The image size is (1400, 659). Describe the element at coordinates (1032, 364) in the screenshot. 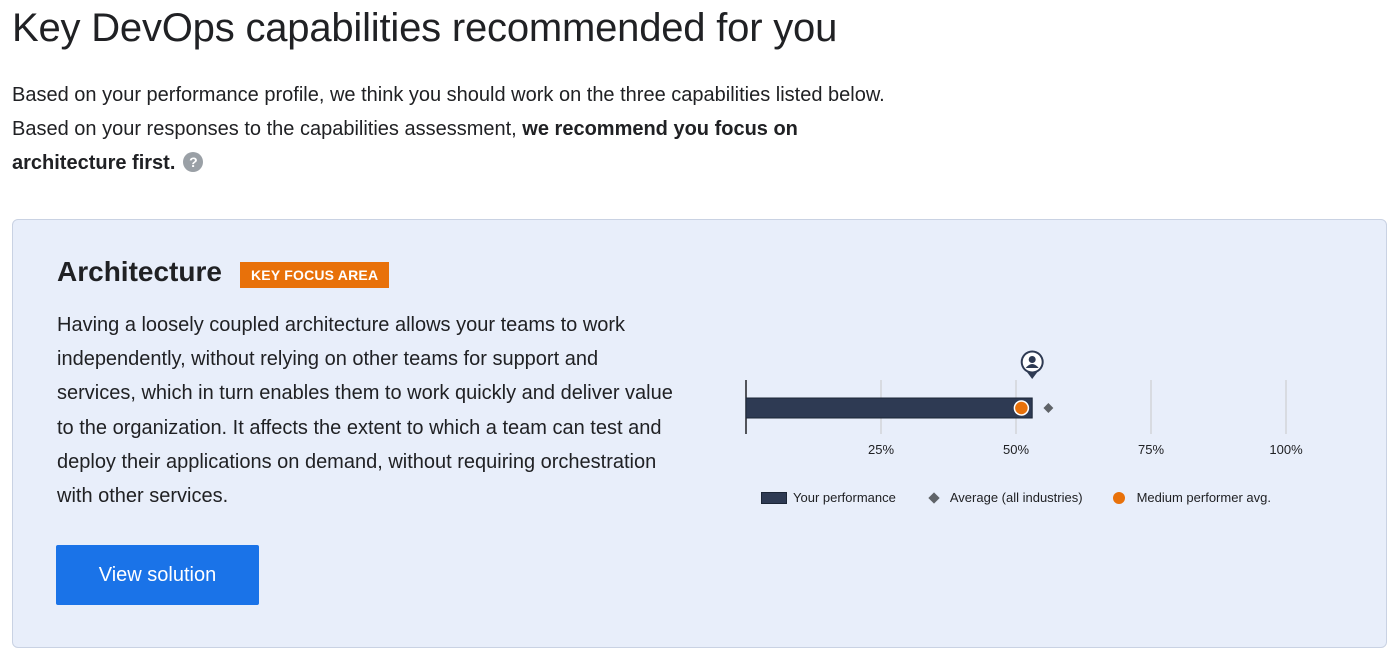

I see `person-pin-icon` at that location.